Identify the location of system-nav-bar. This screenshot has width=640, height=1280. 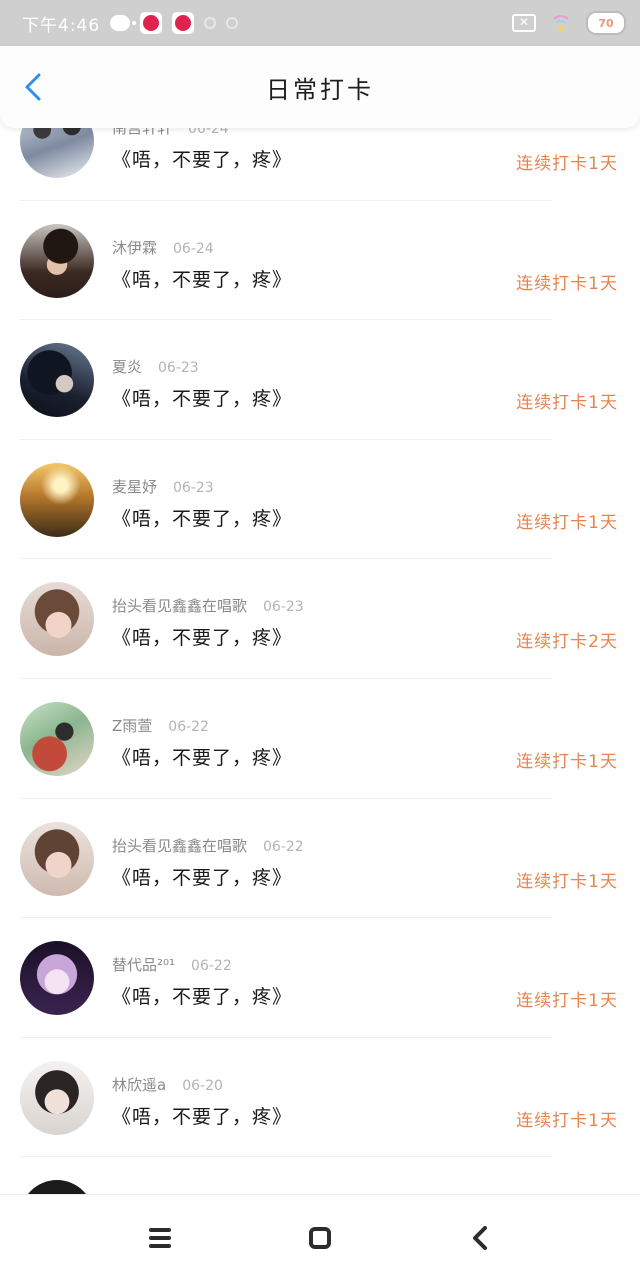
(320, 1237).